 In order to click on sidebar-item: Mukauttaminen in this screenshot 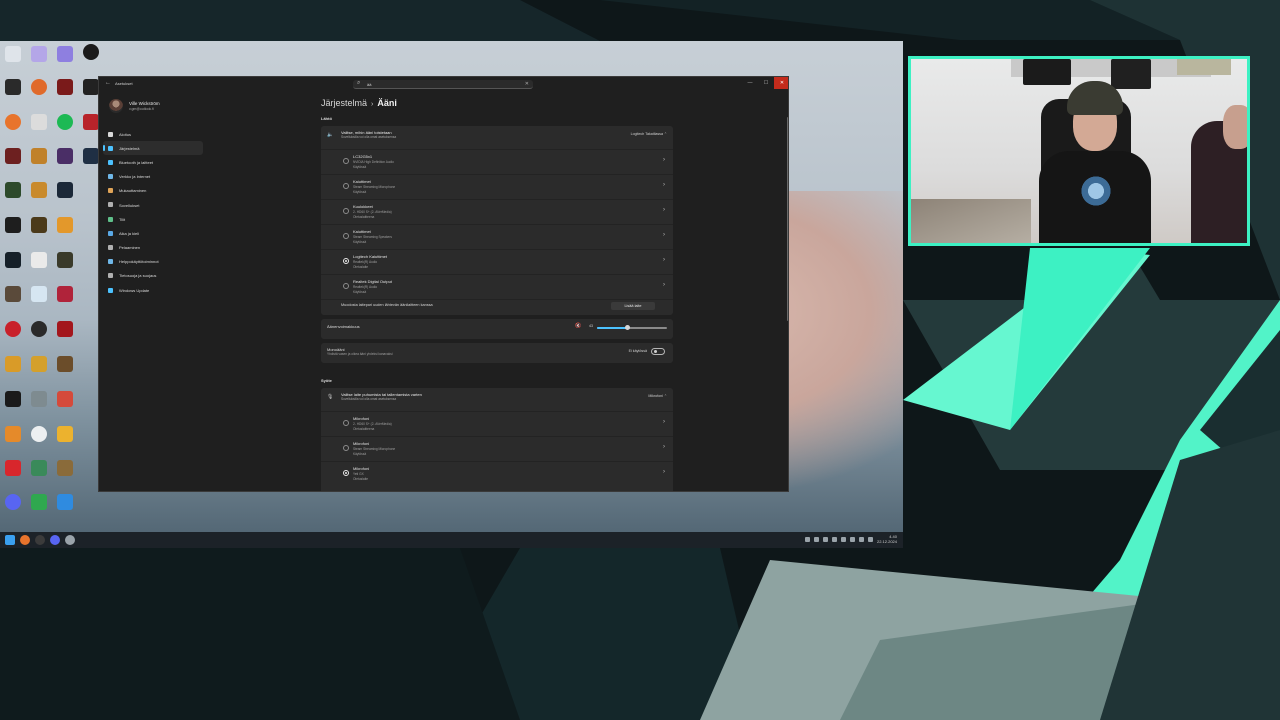, I will do `click(153, 191)`.